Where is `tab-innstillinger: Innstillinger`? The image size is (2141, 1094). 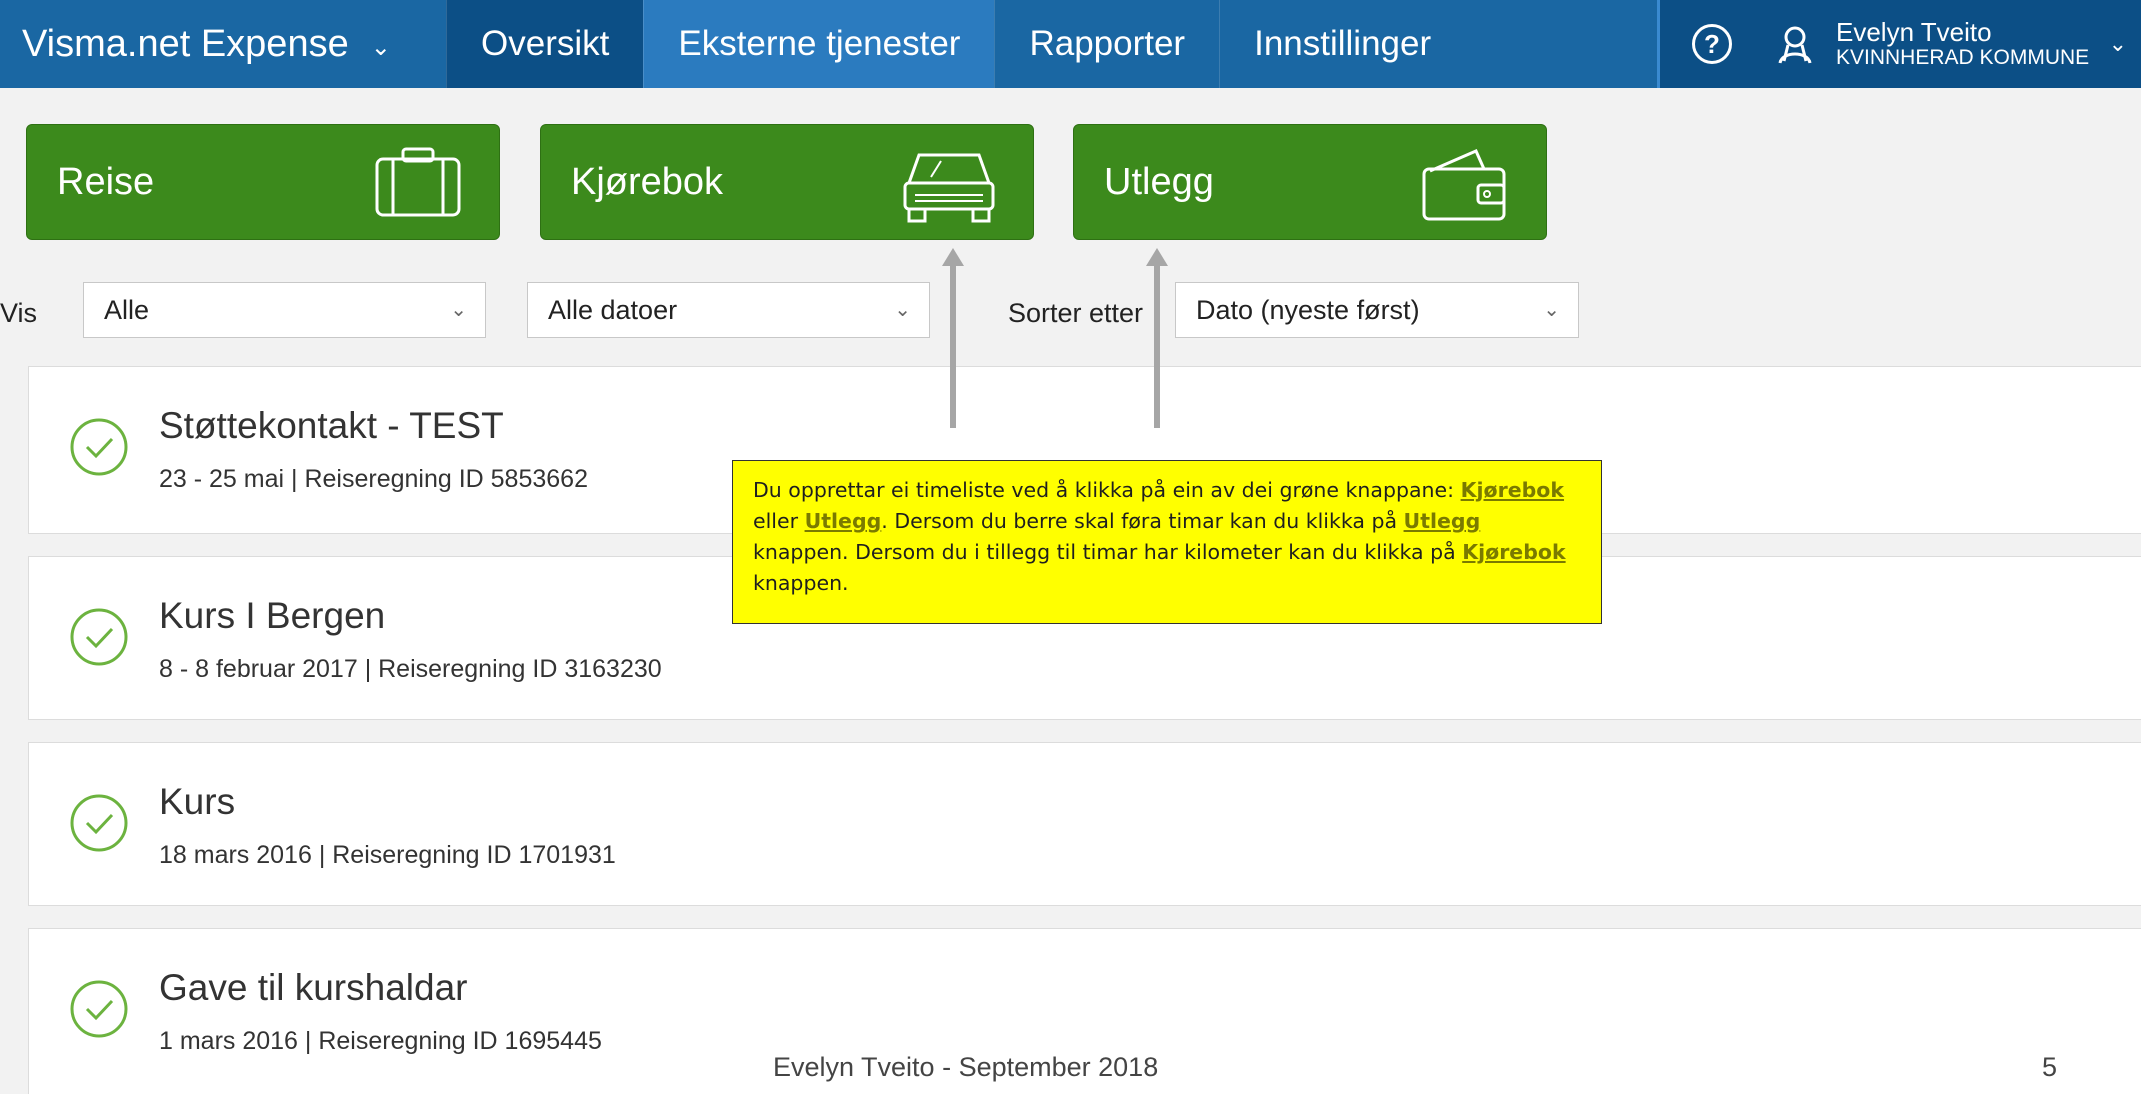 tab-innstillinger: Innstillinger is located at coordinates (1342, 44).